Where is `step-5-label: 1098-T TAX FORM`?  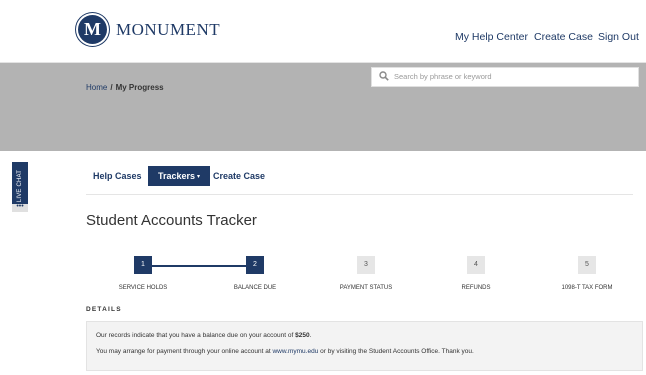 step-5-label: 1098-T TAX FORM is located at coordinates (587, 288).